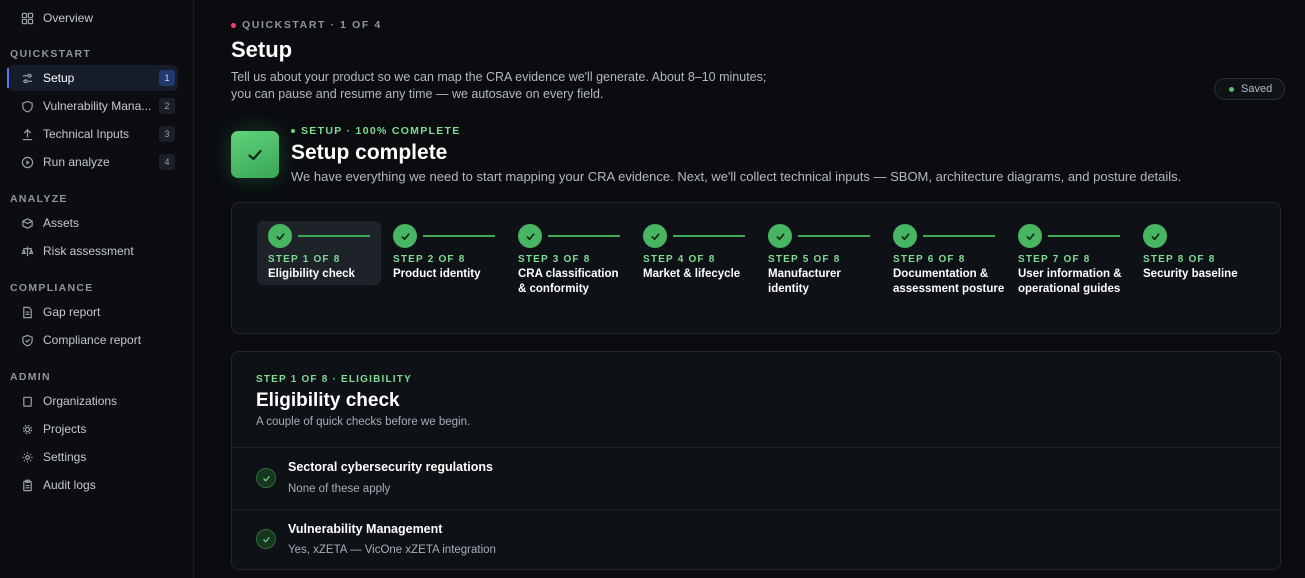 Image resolution: width=1305 pixels, height=578 pixels. Describe the element at coordinates (68, 18) in the screenshot. I see `sidebar-item-label: Overview` at that location.